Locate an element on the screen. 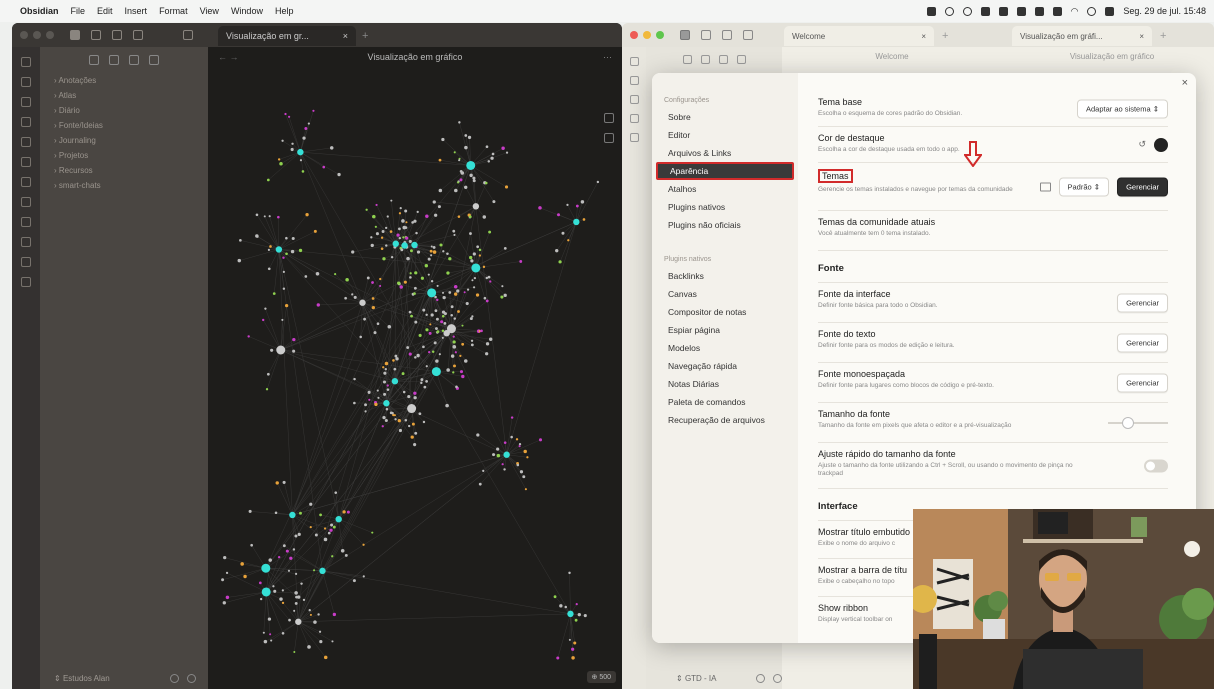 Image resolution: width=1214 pixels, height=689 pixels. file-icon is located at coordinates (138, 35).